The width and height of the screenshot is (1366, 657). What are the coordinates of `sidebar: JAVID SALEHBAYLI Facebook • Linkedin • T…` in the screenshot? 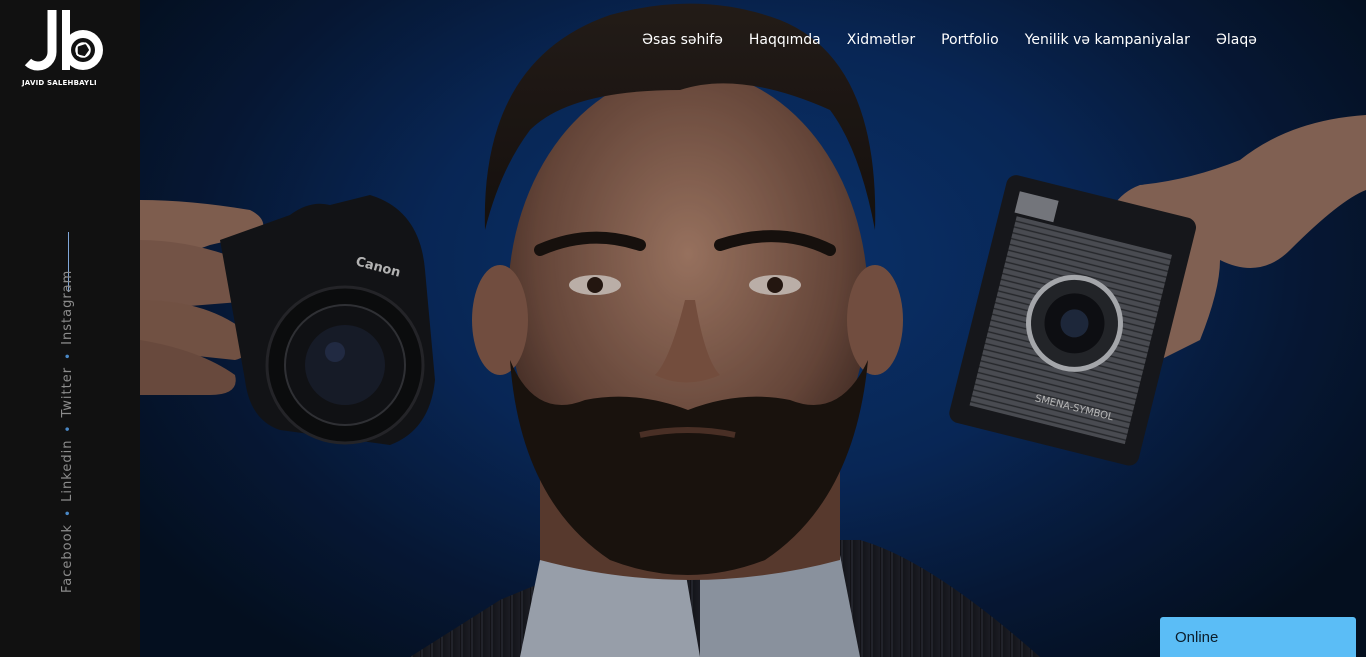 It's located at (70, 328).